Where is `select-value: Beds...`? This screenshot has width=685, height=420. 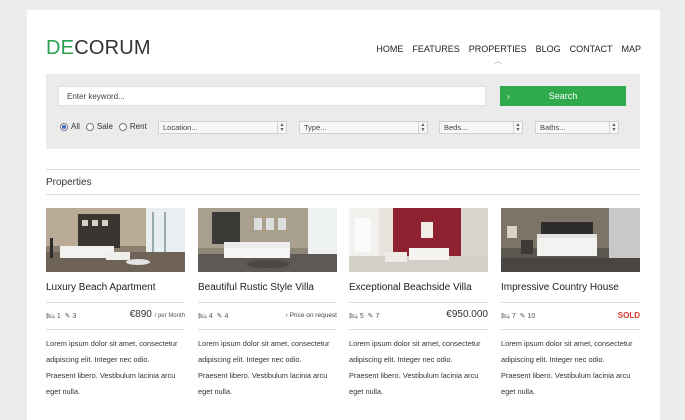 select-value: Beds... is located at coordinates (456, 127).